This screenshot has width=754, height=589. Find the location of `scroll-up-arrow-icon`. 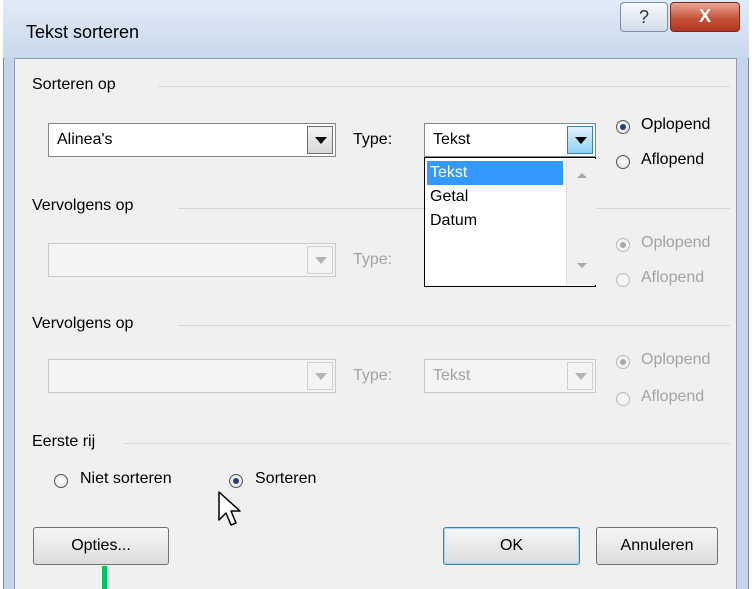

scroll-up-arrow-icon is located at coordinates (582, 175).